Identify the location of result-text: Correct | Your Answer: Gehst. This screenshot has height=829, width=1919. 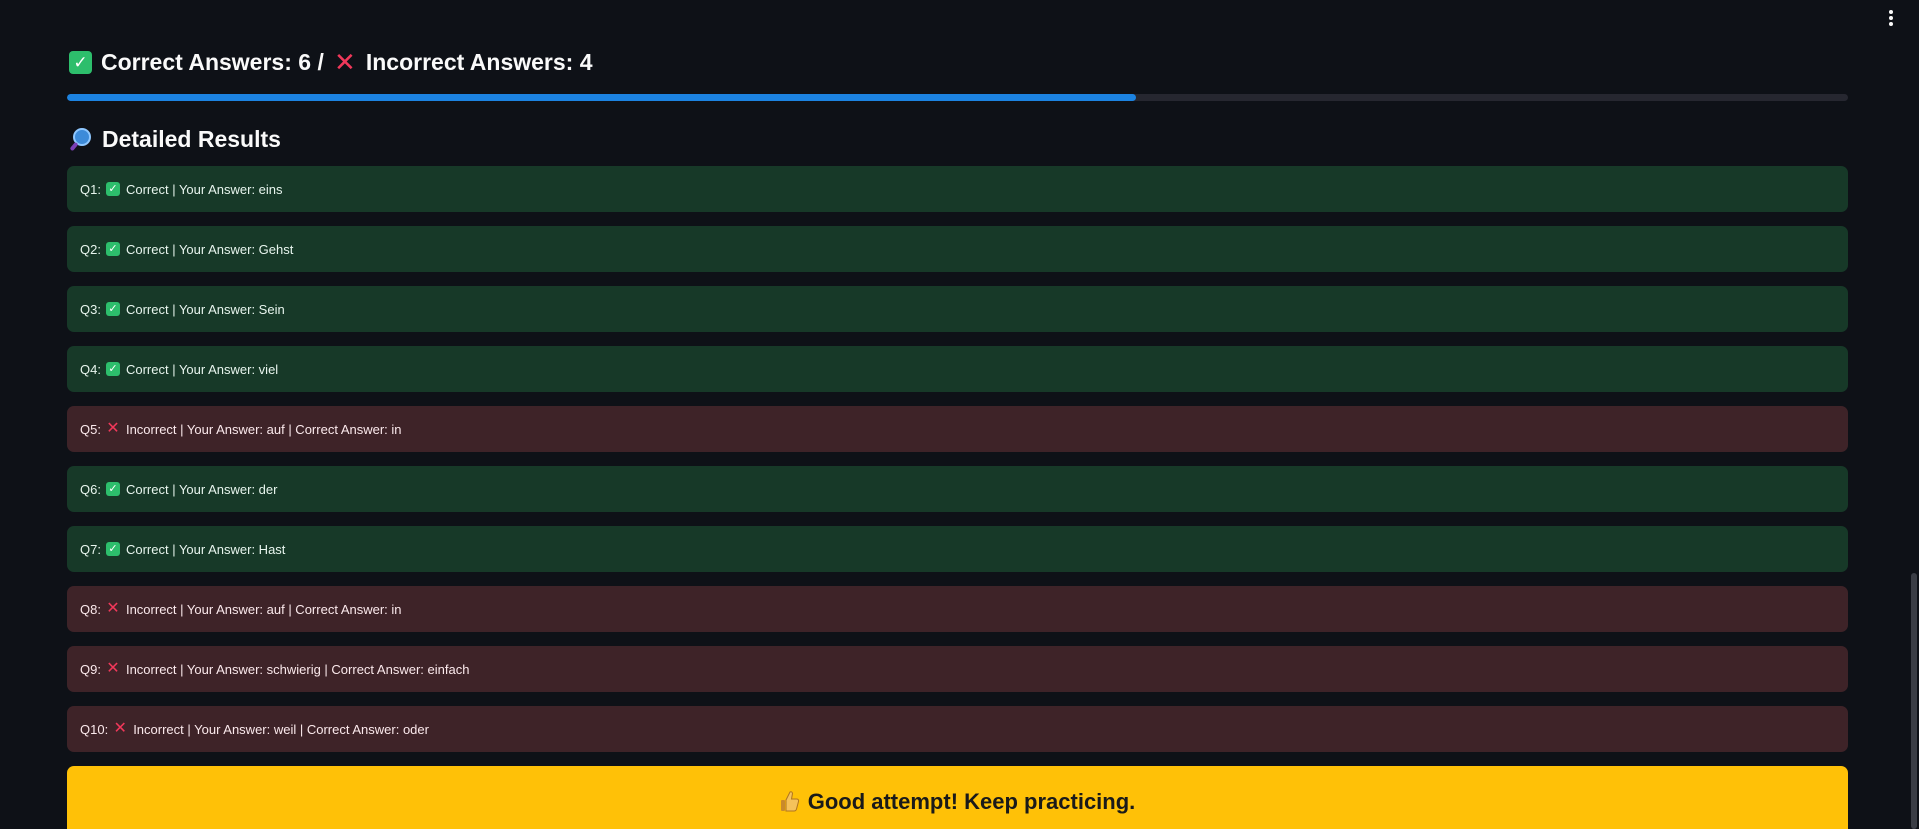
(209, 249).